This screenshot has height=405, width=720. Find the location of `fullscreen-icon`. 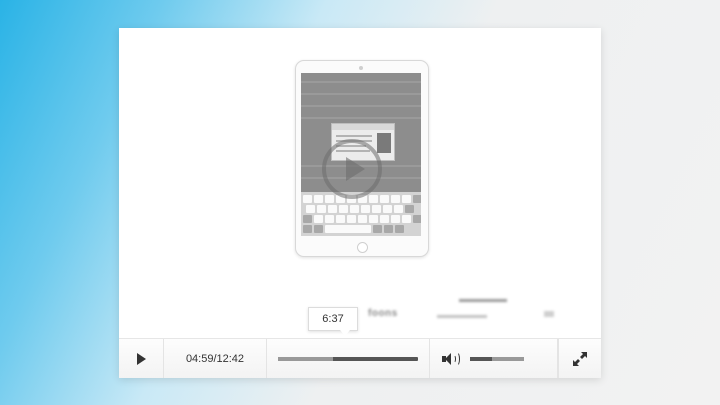

fullscreen-icon is located at coordinates (580, 358).